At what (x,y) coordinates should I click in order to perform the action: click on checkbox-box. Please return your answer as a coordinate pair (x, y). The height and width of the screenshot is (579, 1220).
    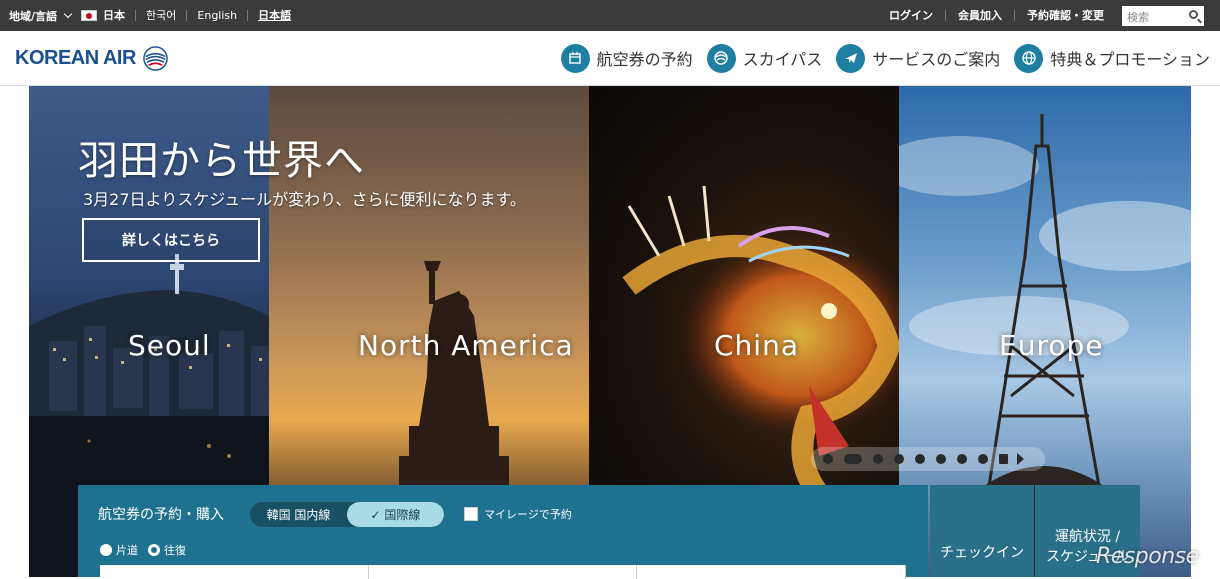
    Looking at the image, I should click on (471, 514).